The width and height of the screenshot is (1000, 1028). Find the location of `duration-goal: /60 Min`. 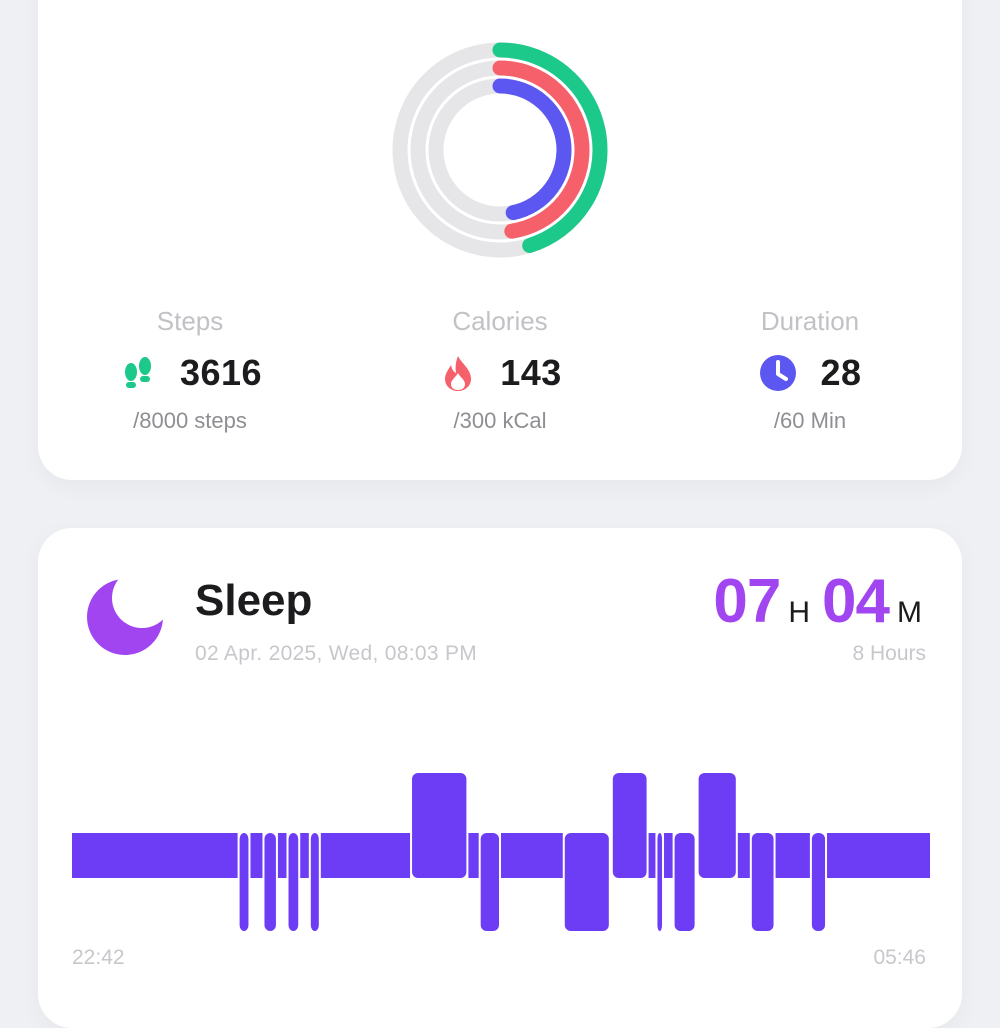

duration-goal: /60 Min is located at coordinates (810, 420).